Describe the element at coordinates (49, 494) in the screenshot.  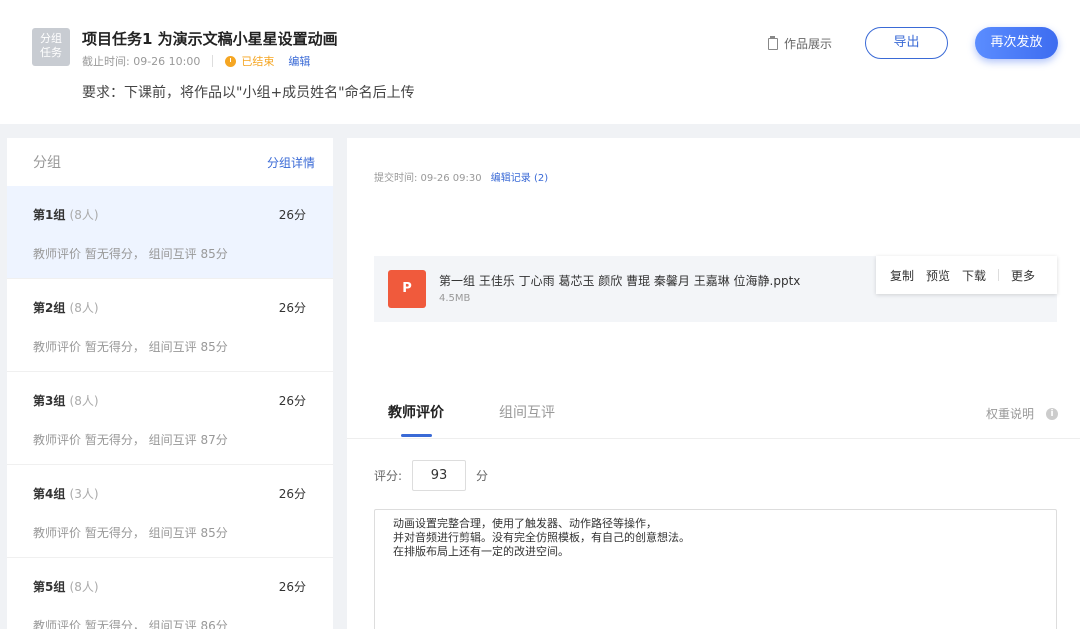
I see `group-name-text: 第4组` at that location.